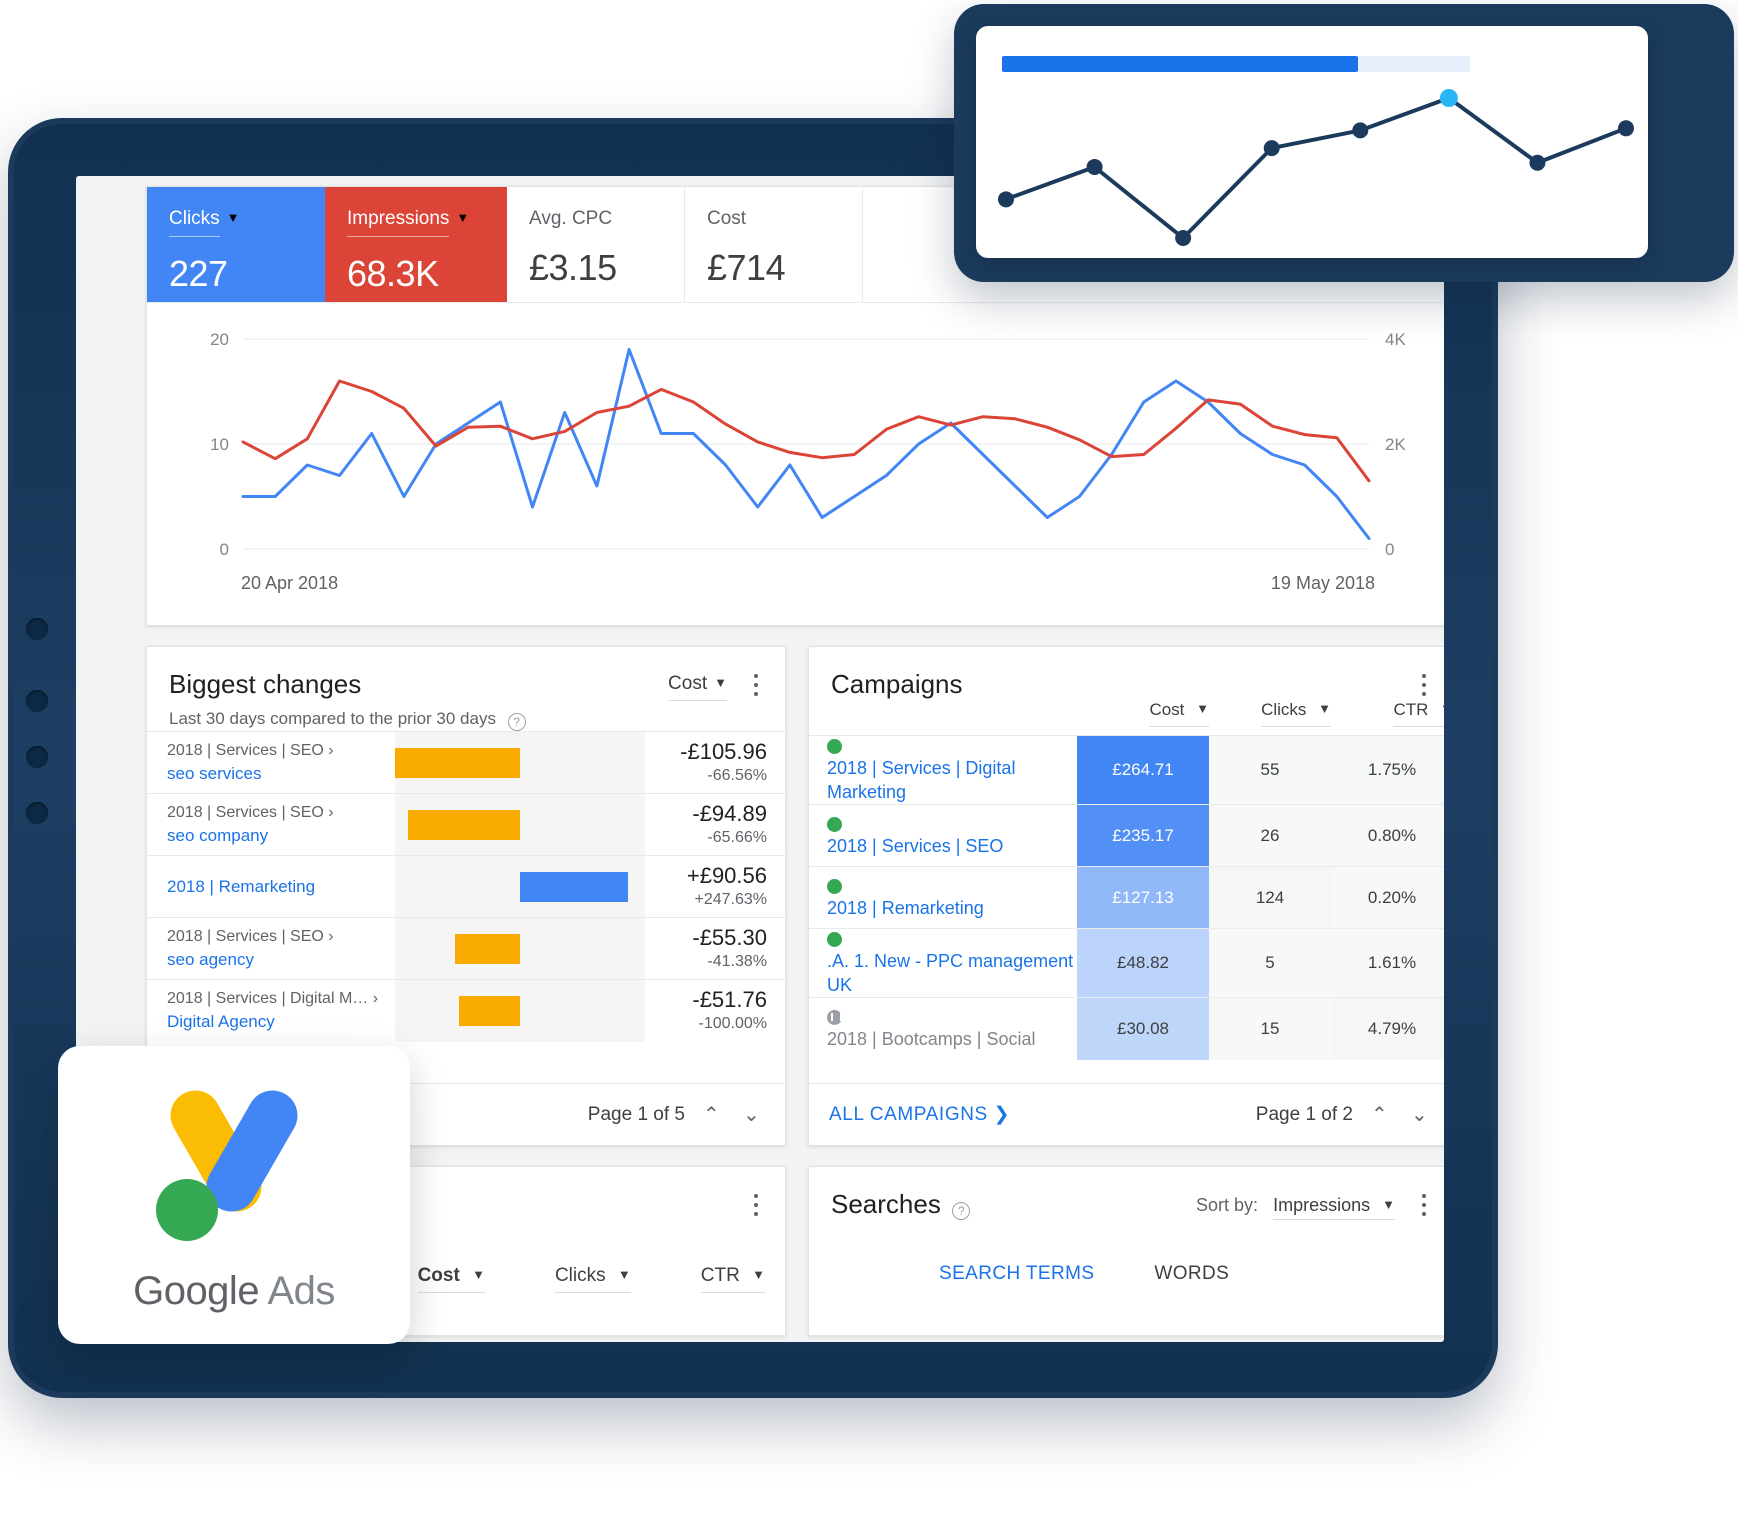  What do you see at coordinates (592, 1279) in the screenshot?
I see `bottom-left-col-clicks: Clicks ▼` at bounding box center [592, 1279].